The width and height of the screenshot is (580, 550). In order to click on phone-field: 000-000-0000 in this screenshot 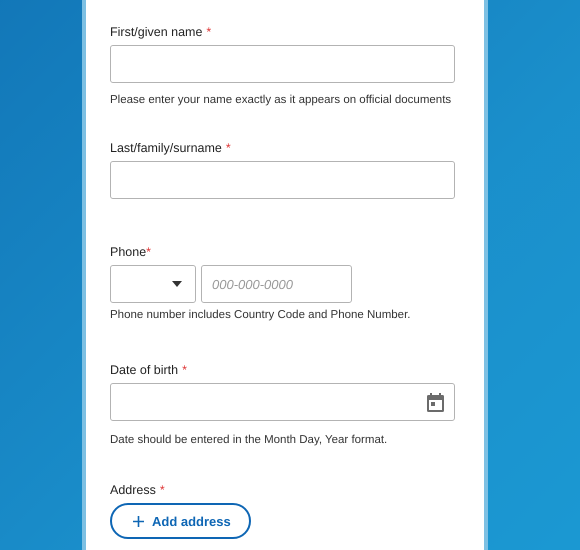, I will do `click(276, 284)`.